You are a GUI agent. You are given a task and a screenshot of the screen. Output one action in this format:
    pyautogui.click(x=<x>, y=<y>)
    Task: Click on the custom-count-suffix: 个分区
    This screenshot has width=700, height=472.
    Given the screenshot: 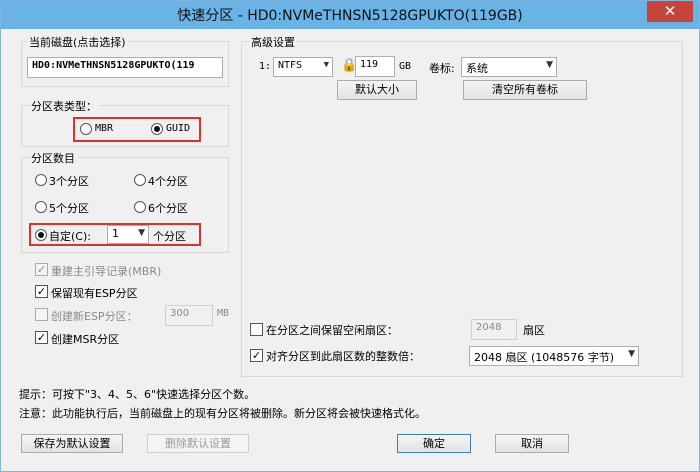 What is the action you would take?
    pyautogui.click(x=169, y=236)
    